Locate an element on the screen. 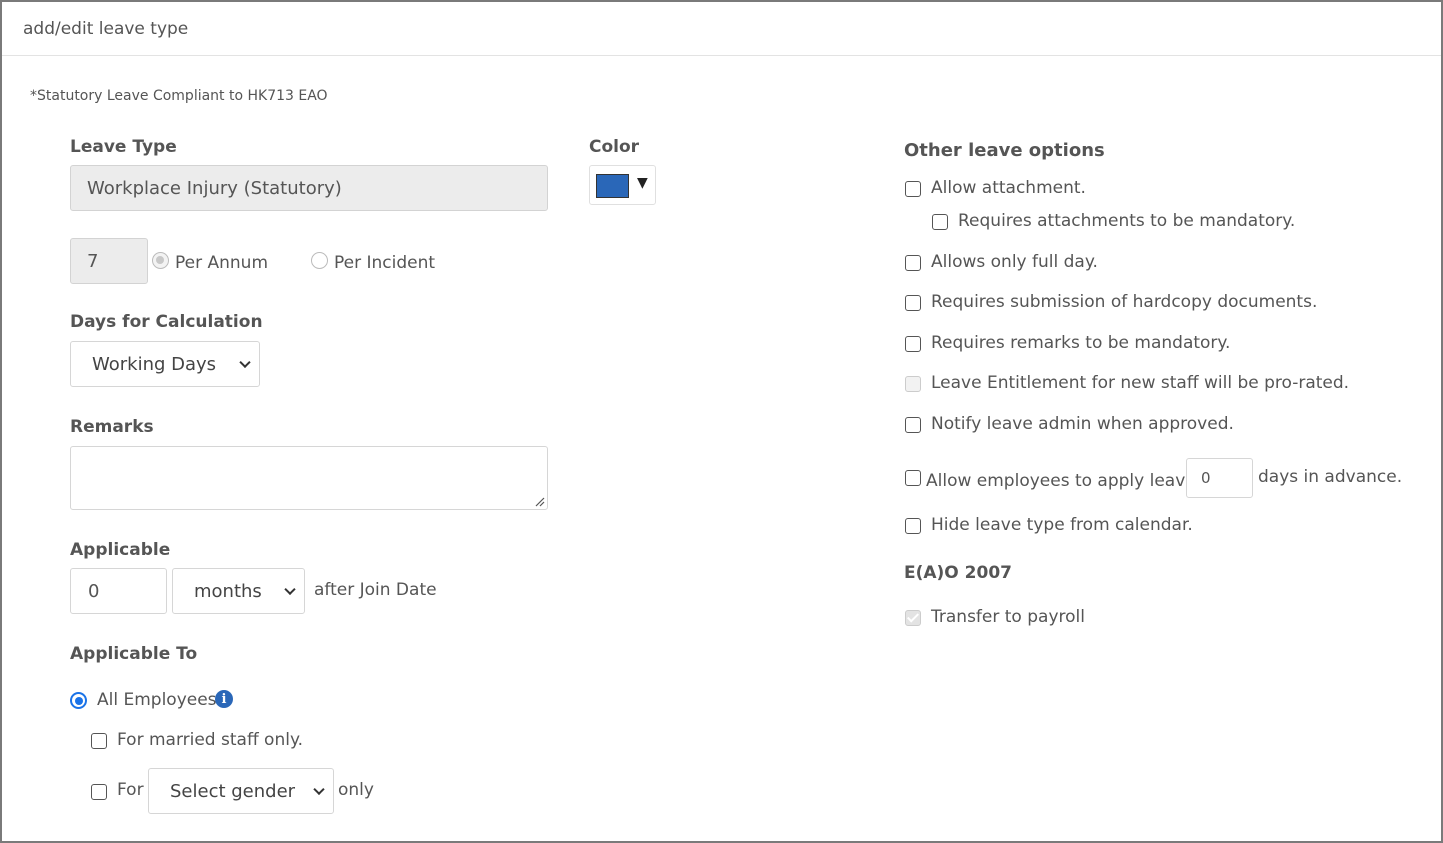 The height and width of the screenshot is (843, 1443). applicable-label: Applicable is located at coordinates (120, 550).